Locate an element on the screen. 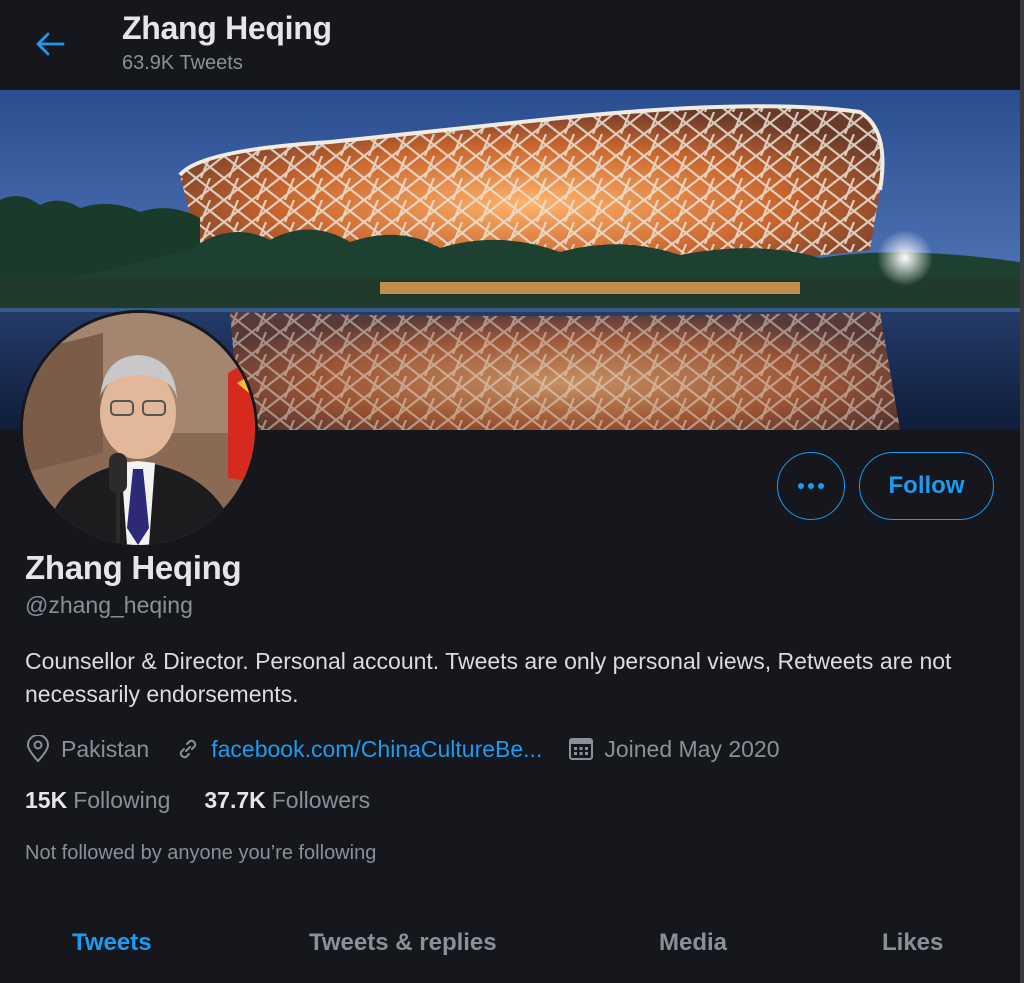 The width and height of the screenshot is (1024, 983). back-button is located at coordinates (50, 44).